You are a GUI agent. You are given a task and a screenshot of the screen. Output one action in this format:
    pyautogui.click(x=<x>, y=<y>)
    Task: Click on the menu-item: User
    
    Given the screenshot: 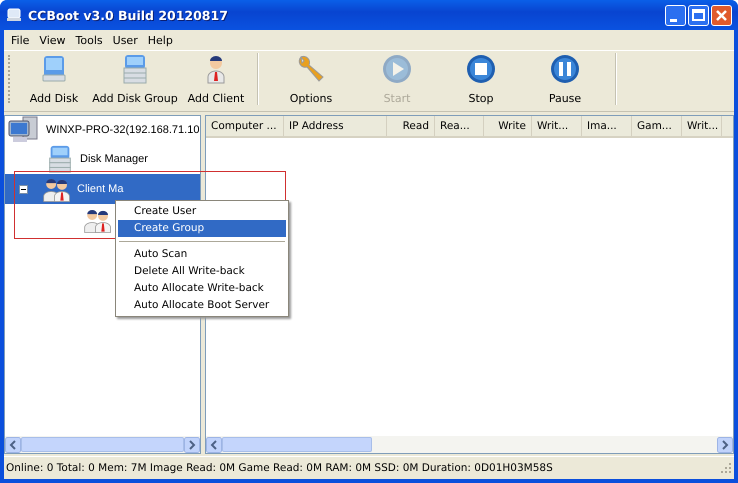 What is the action you would take?
    pyautogui.click(x=125, y=40)
    